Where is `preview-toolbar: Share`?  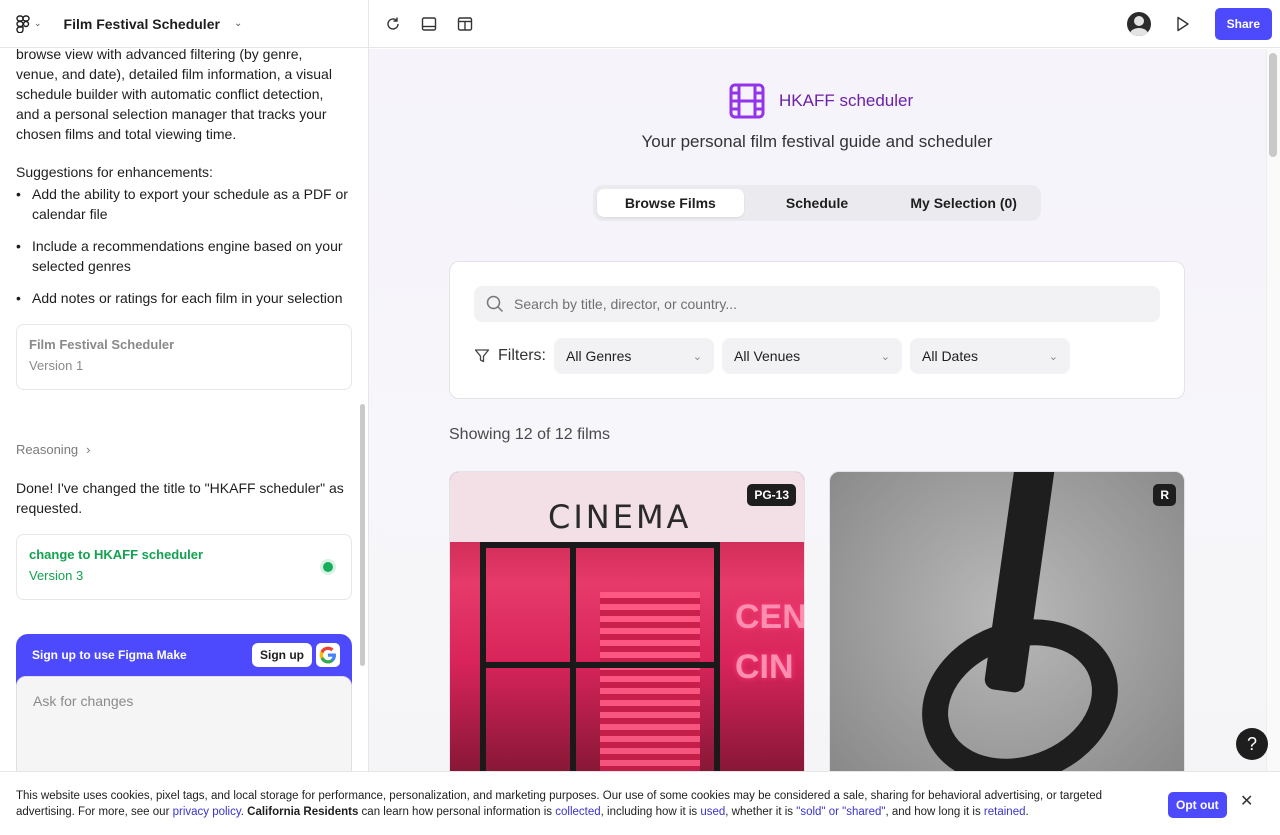
preview-toolbar: Share is located at coordinates (824, 24).